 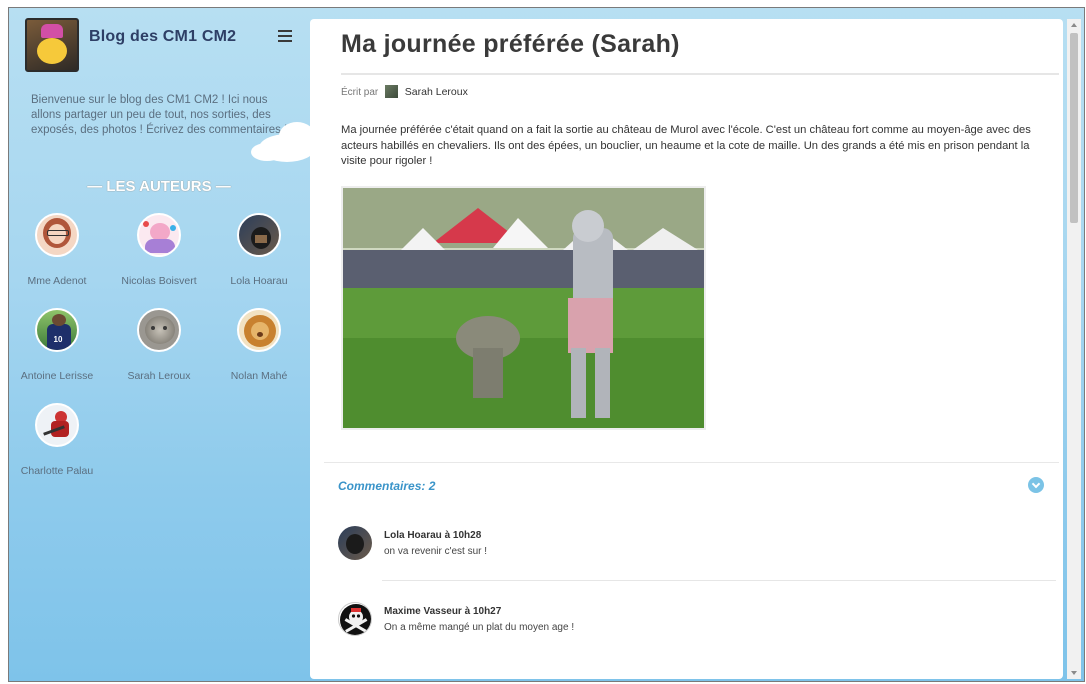 What do you see at coordinates (52, 51) in the screenshot?
I see `logo-character` at bounding box center [52, 51].